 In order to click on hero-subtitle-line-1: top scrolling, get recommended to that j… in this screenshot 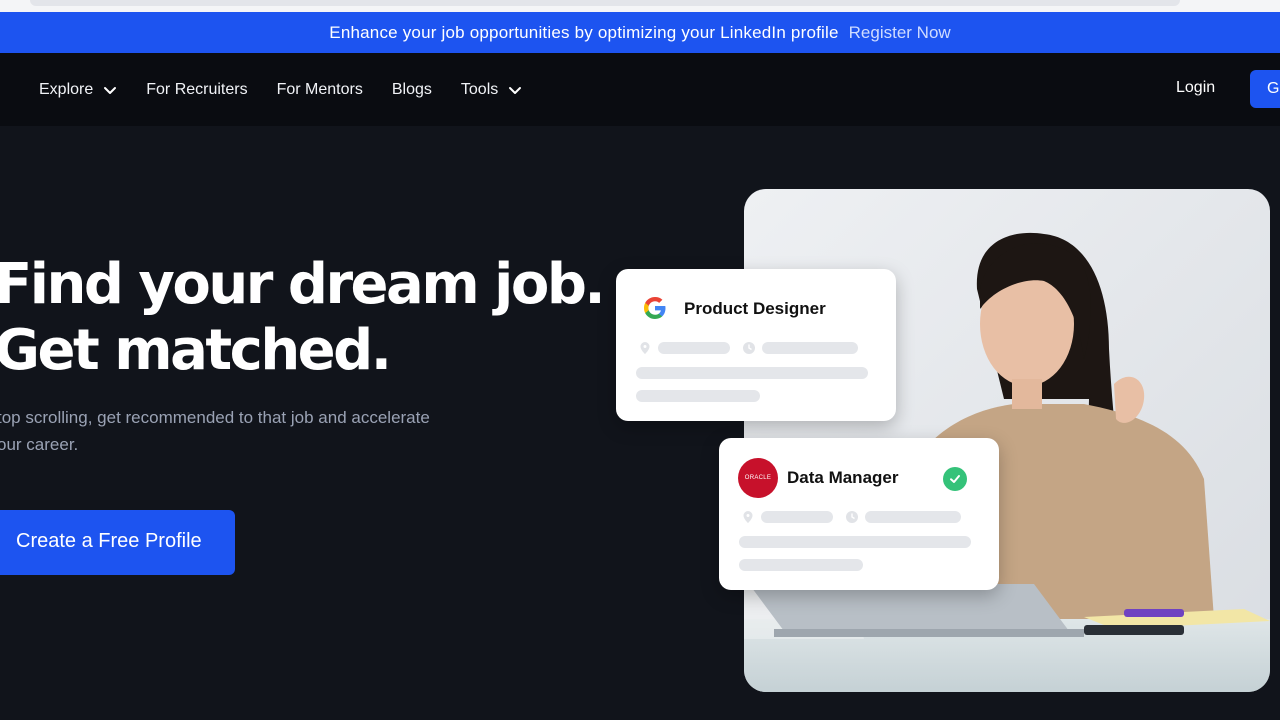, I will do `click(215, 417)`.